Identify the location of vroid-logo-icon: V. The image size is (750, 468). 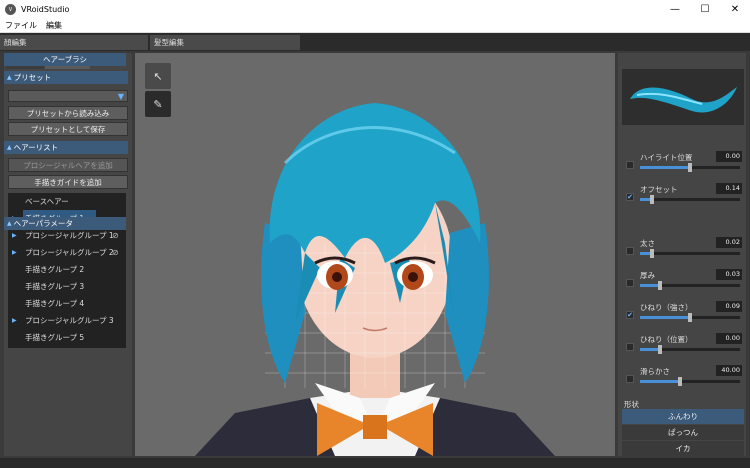
(10, 9).